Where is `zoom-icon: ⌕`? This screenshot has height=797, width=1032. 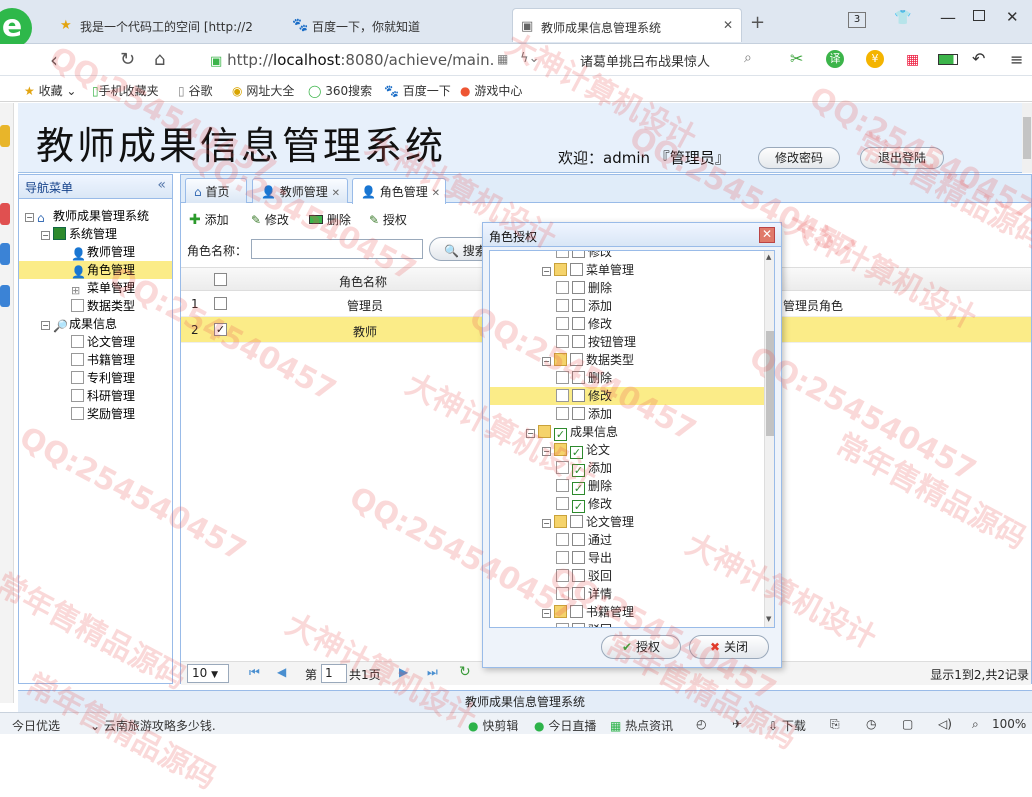
zoom-icon: ⌕ is located at coordinates (975, 724).